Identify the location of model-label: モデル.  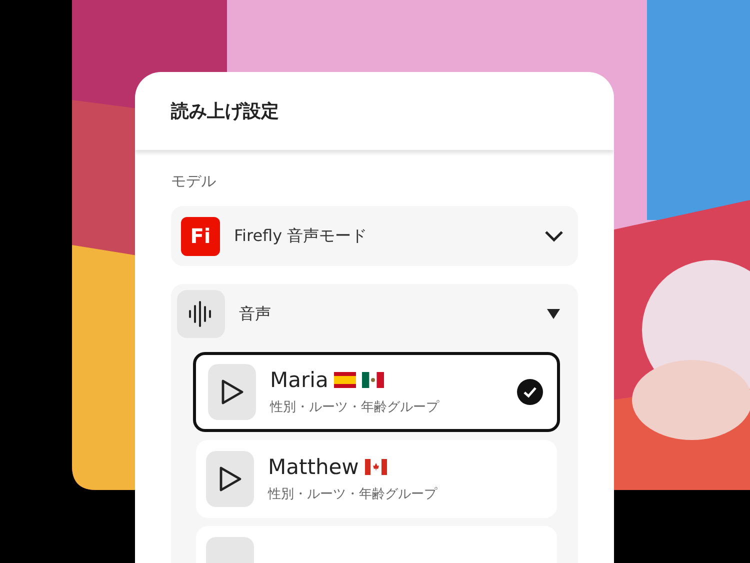
(193, 181).